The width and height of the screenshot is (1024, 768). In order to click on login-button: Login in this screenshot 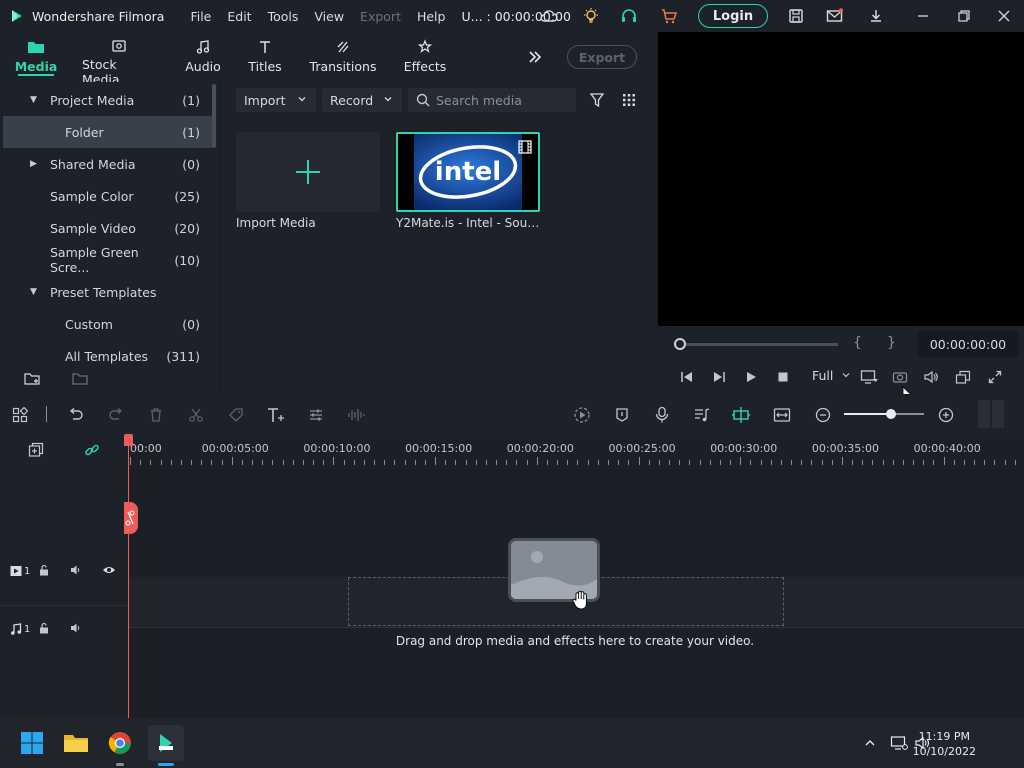, I will do `click(733, 16)`.